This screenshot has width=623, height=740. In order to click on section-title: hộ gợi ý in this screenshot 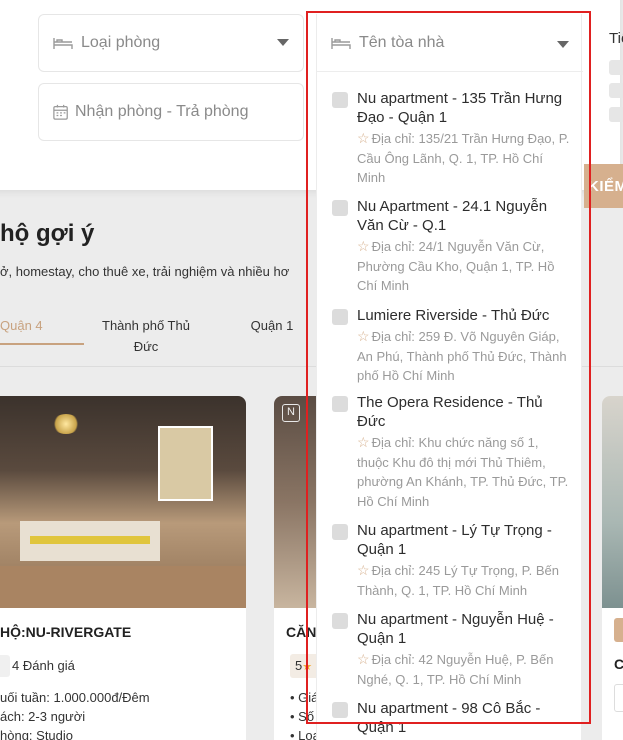, I will do `click(47, 233)`.